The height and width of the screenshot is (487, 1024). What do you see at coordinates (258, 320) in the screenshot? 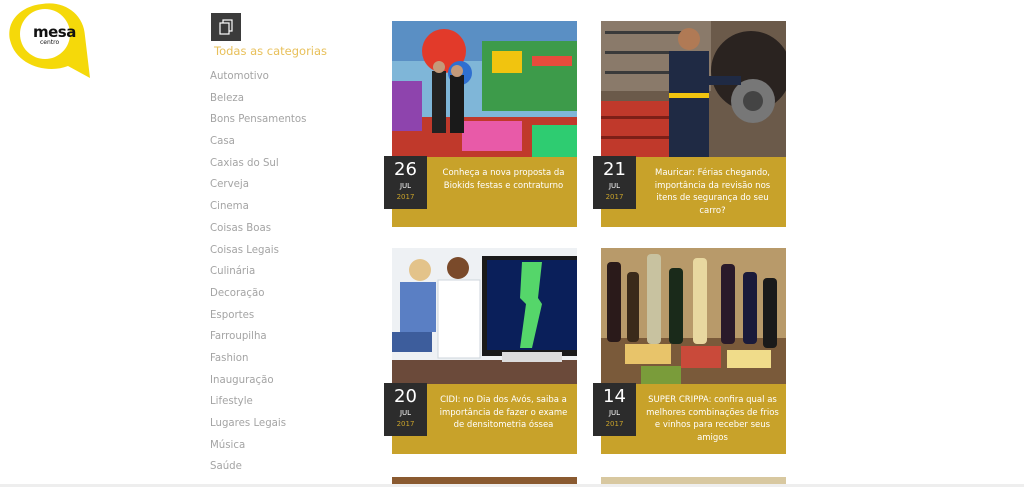
I see `category-link: Esportes` at bounding box center [258, 320].